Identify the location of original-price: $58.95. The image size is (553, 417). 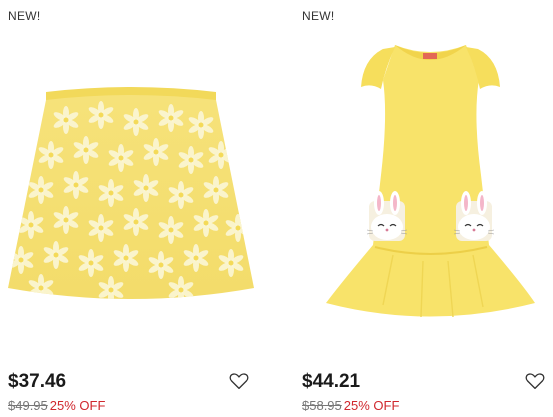
(322, 405).